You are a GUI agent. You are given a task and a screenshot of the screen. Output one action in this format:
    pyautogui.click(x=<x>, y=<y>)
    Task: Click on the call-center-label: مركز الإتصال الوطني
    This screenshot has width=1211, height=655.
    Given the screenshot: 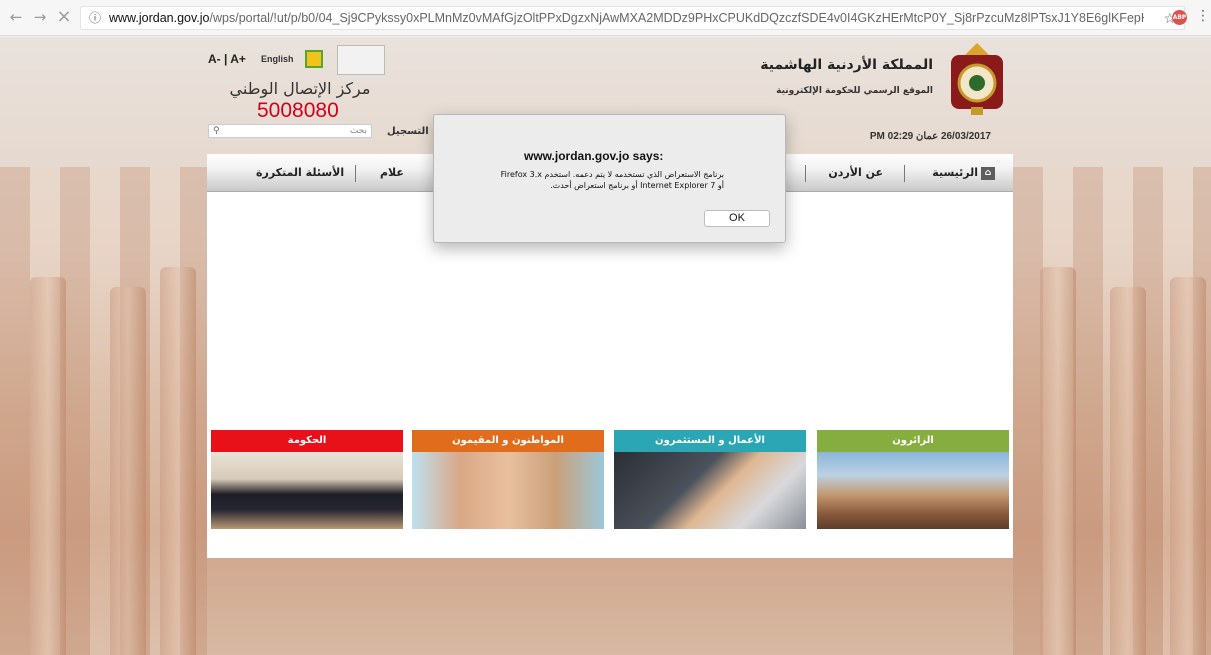 What is the action you would take?
    pyautogui.click(x=300, y=88)
    